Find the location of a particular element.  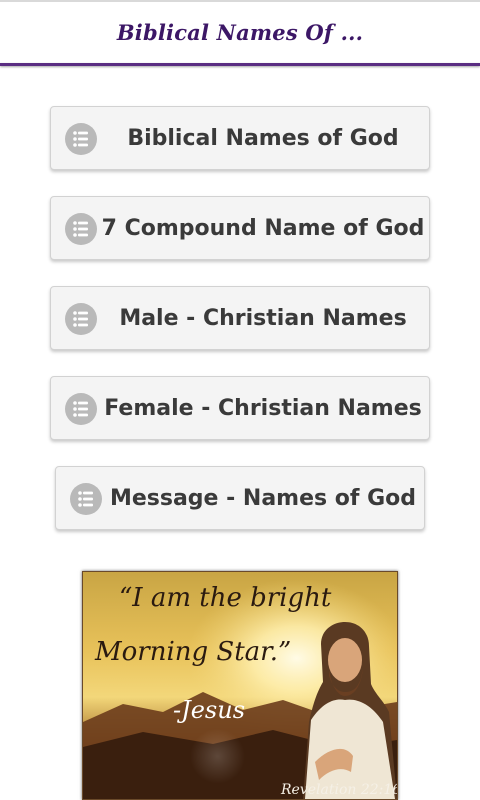

quote-line-2: Morning Star.” is located at coordinates (192, 652).